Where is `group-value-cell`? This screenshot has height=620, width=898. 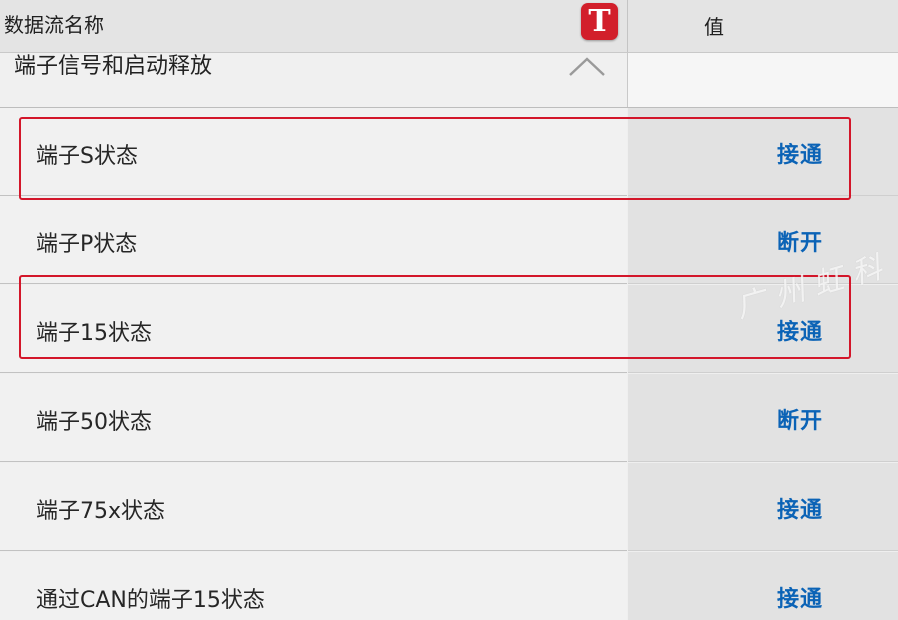 group-value-cell is located at coordinates (763, 80).